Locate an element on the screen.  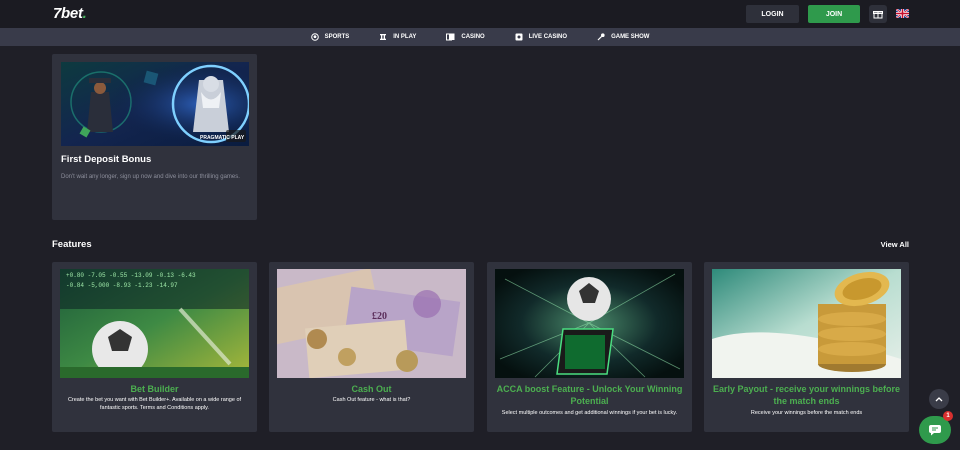
nav-item-label: CASINO is located at coordinates (473, 37).